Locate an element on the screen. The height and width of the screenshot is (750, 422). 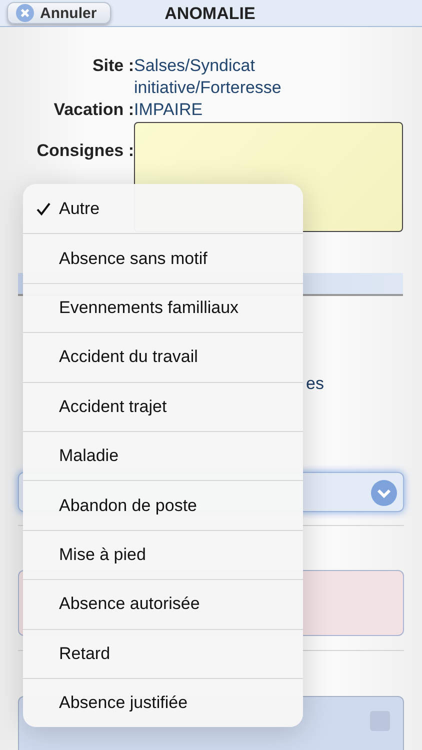
checkmark-icon is located at coordinates (43, 209).